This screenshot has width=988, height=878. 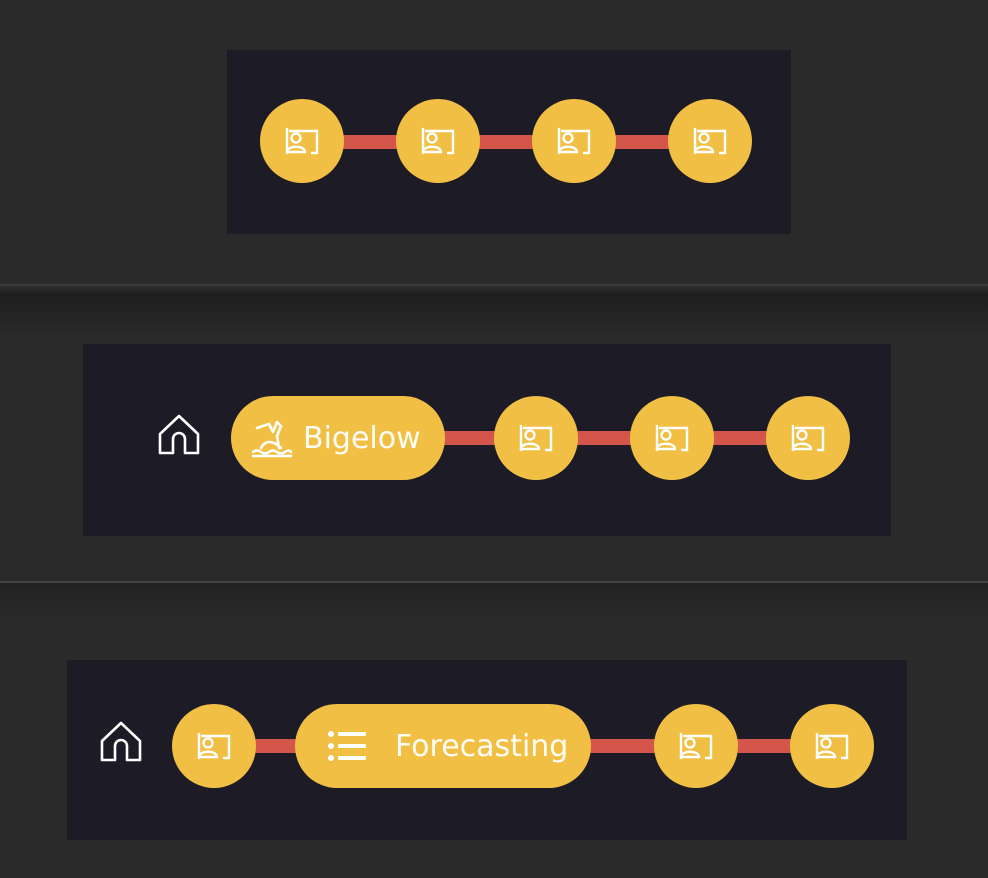 What do you see at coordinates (272, 439) in the screenshot?
I see `whale-tail-icon` at bounding box center [272, 439].